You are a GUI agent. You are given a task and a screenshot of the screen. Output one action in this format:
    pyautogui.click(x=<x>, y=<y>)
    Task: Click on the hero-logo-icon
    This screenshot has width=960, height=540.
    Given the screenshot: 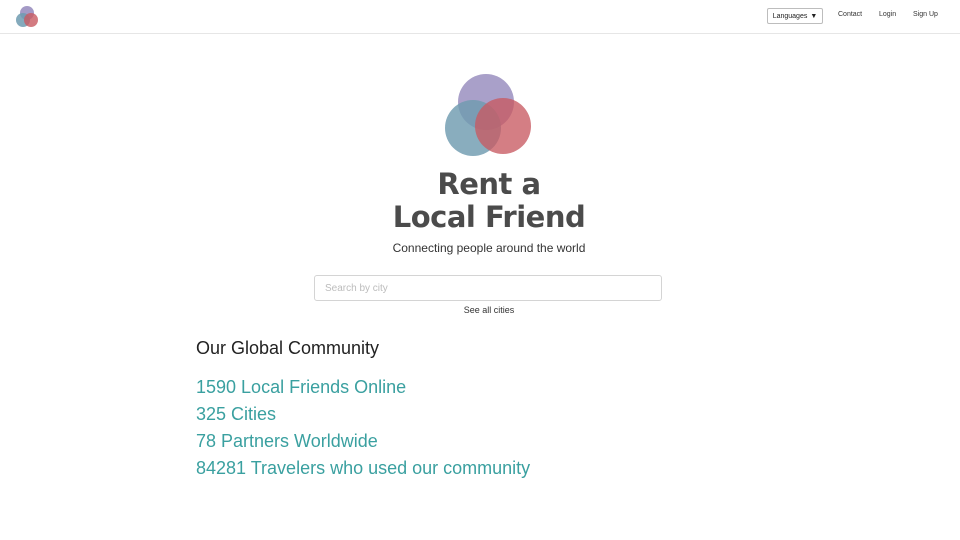 What is the action you would take?
    pyautogui.click(x=488, y=115)
    